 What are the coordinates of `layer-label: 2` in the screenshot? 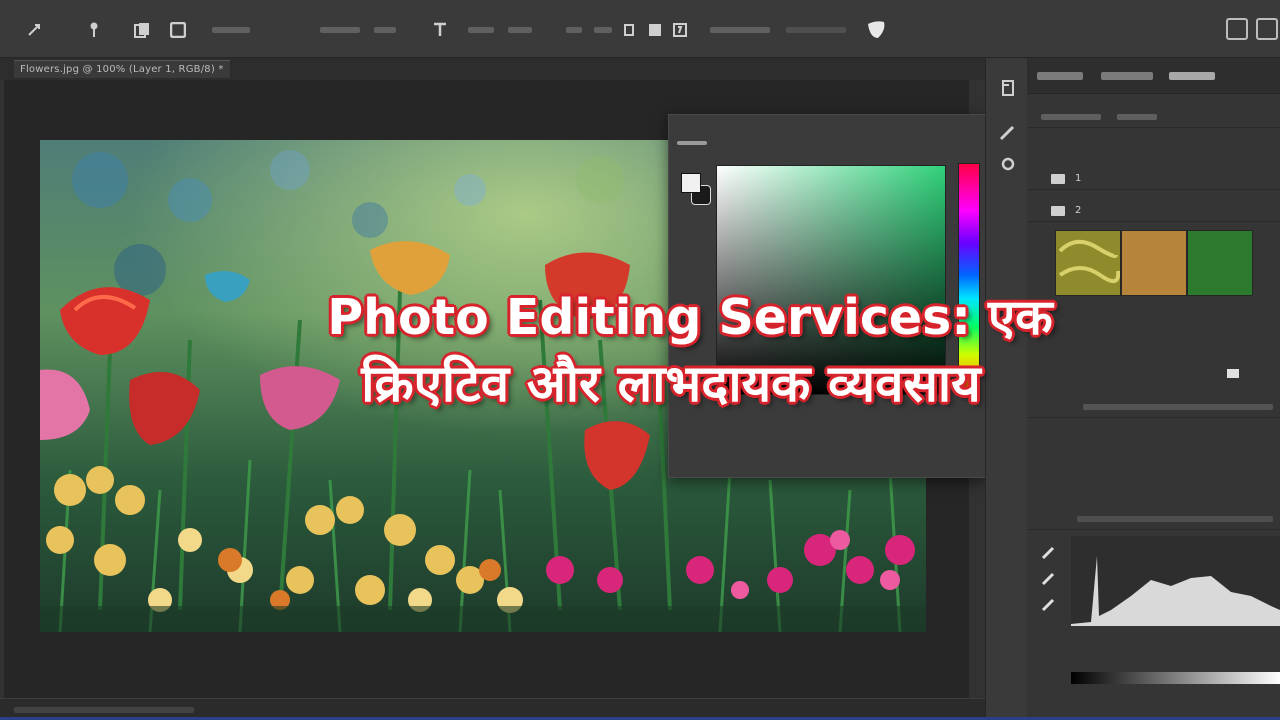 It's located at (1078, 210).